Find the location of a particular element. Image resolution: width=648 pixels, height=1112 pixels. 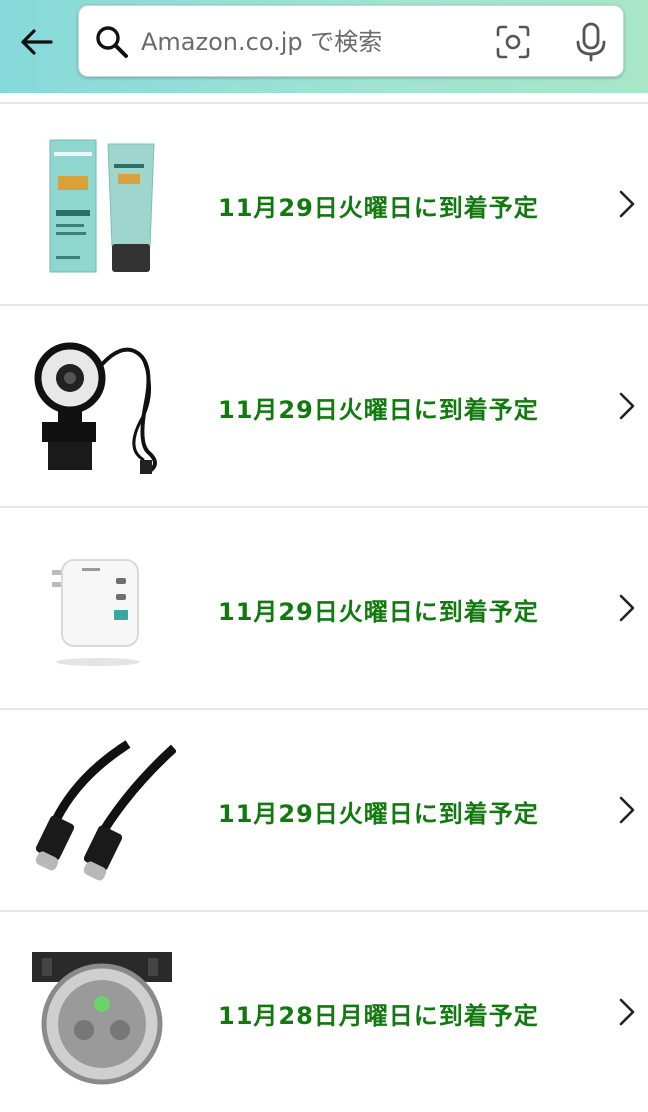

search-input is located at coordinates (306, 42).